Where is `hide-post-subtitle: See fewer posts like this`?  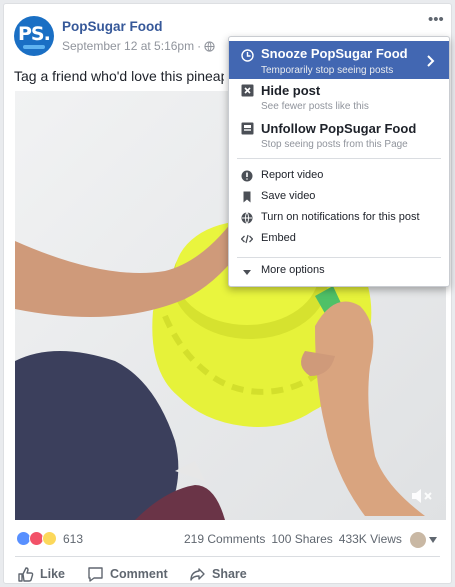
hide-post-subtitle: See fewer posts like this is located at coordinates (315, 106).